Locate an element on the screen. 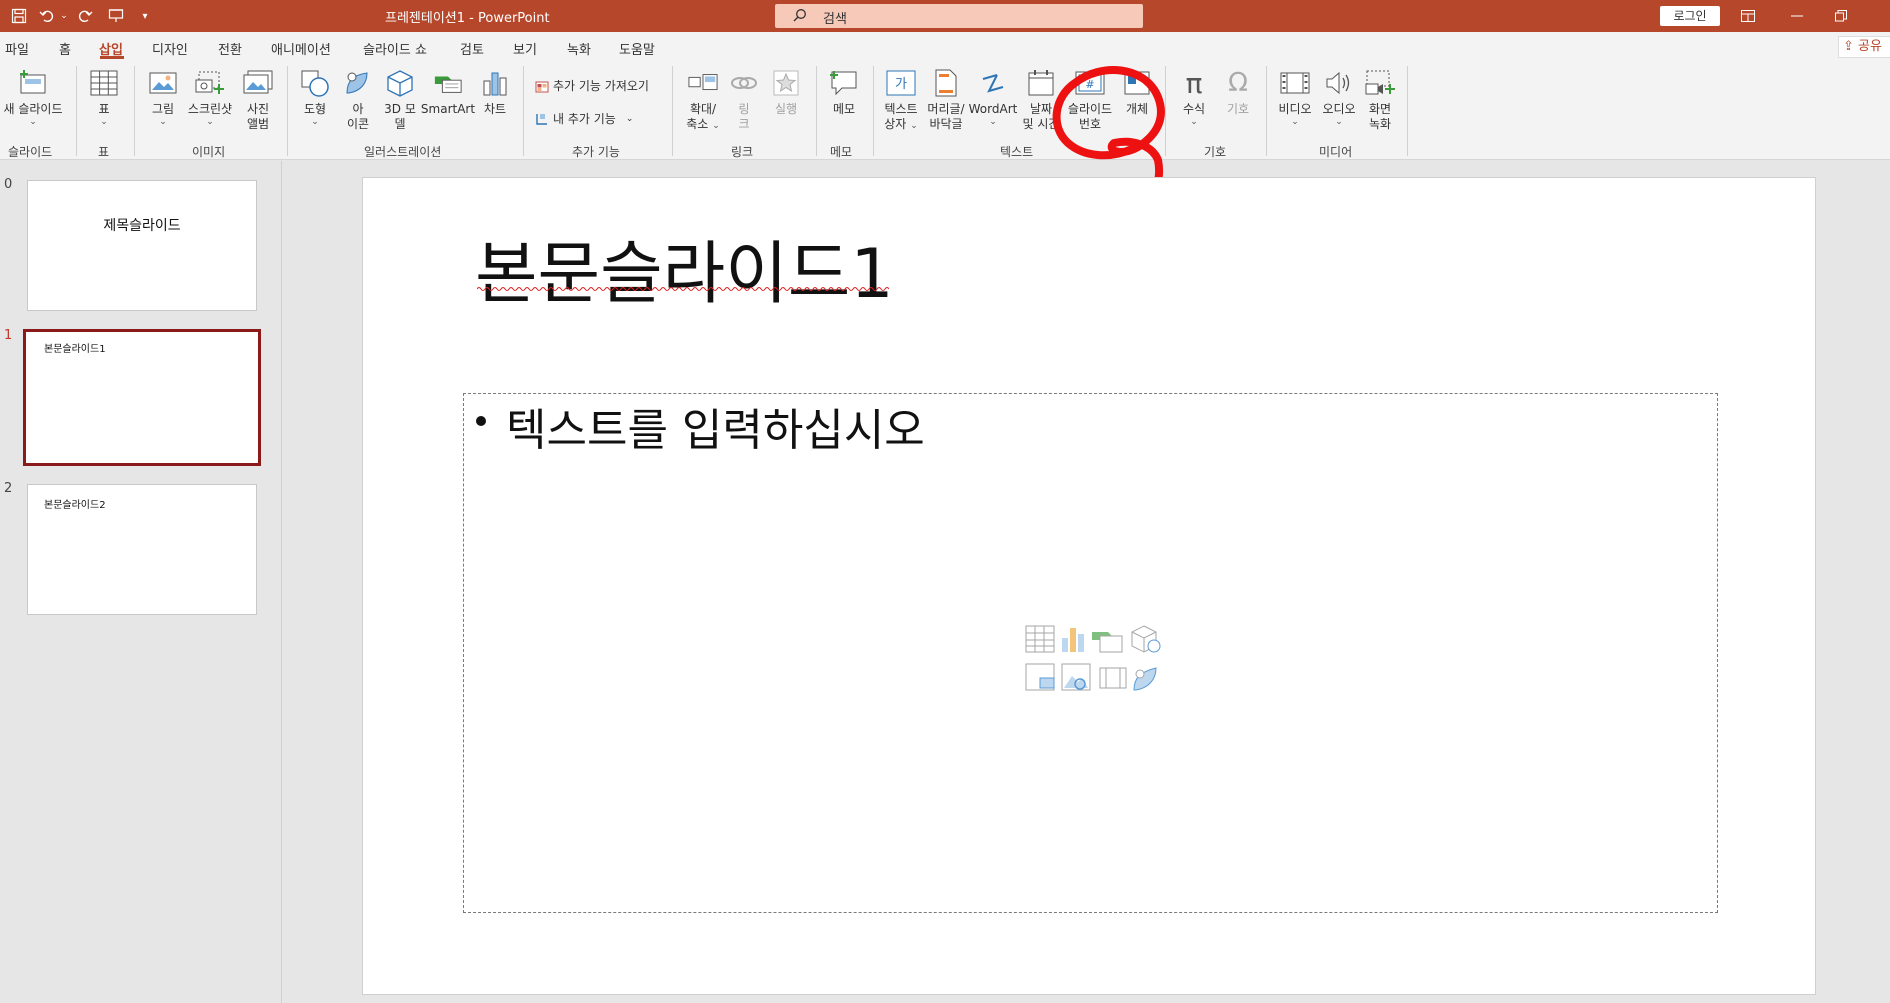  equation-label: 수식 is located at coordinates (1194, 109).